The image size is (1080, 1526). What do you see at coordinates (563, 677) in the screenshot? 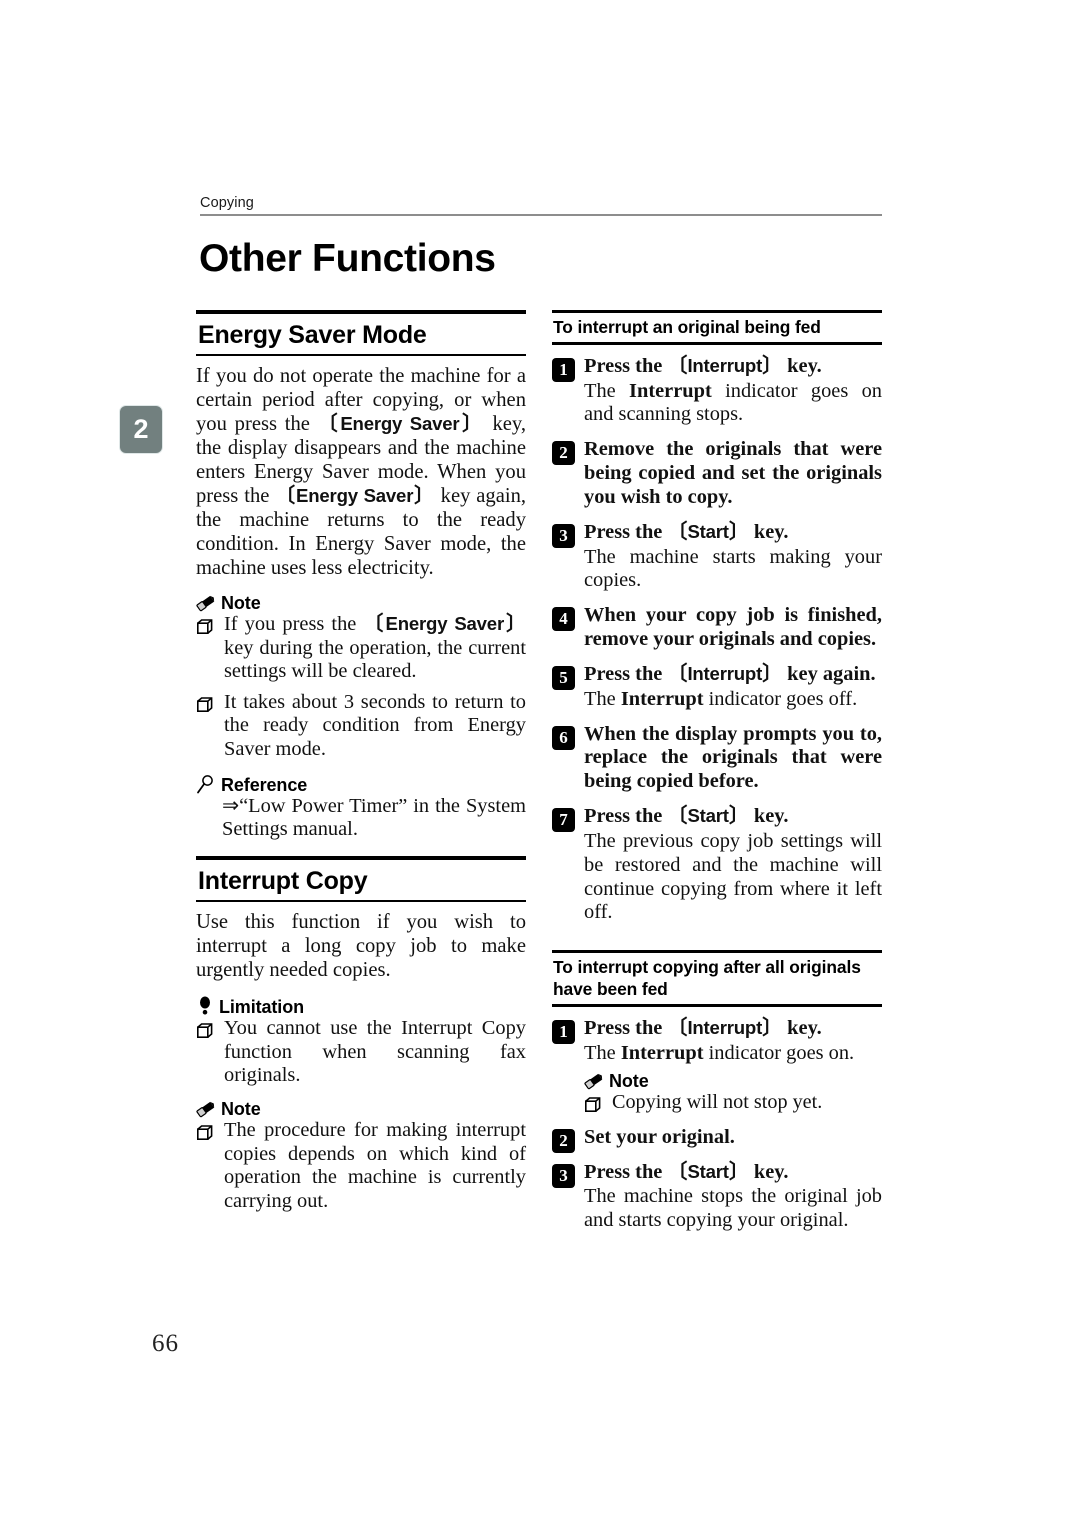
I see `step-number: 5` at bounding box center [563, 677].